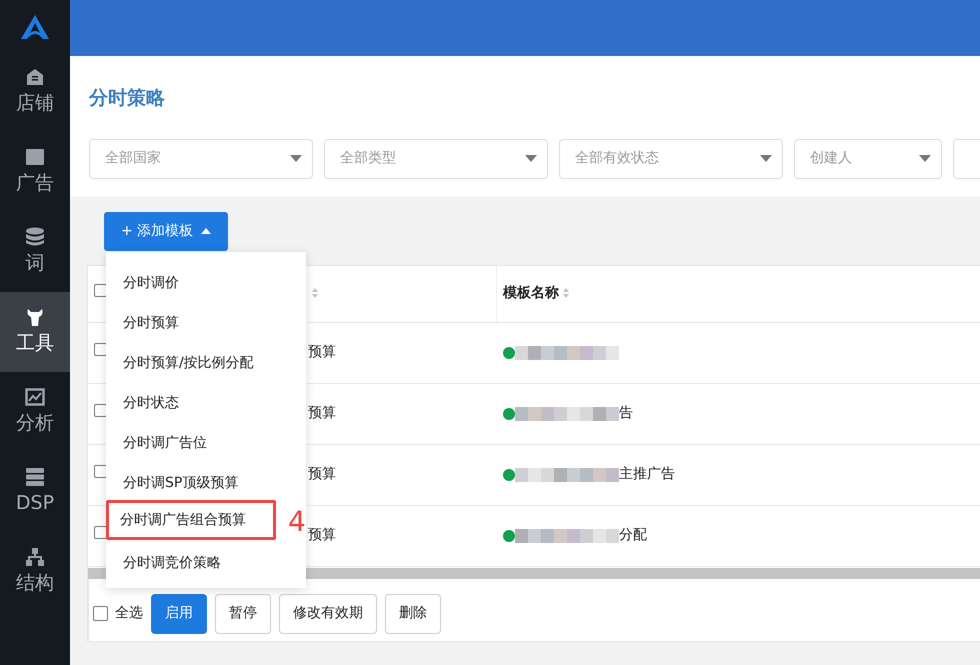 This screenshot has width=980, height=665. What do you see at coordinates (206, 440) in the screenshot?
I see `menu-item: 分时调广告位` at bounding box center [206, 440].